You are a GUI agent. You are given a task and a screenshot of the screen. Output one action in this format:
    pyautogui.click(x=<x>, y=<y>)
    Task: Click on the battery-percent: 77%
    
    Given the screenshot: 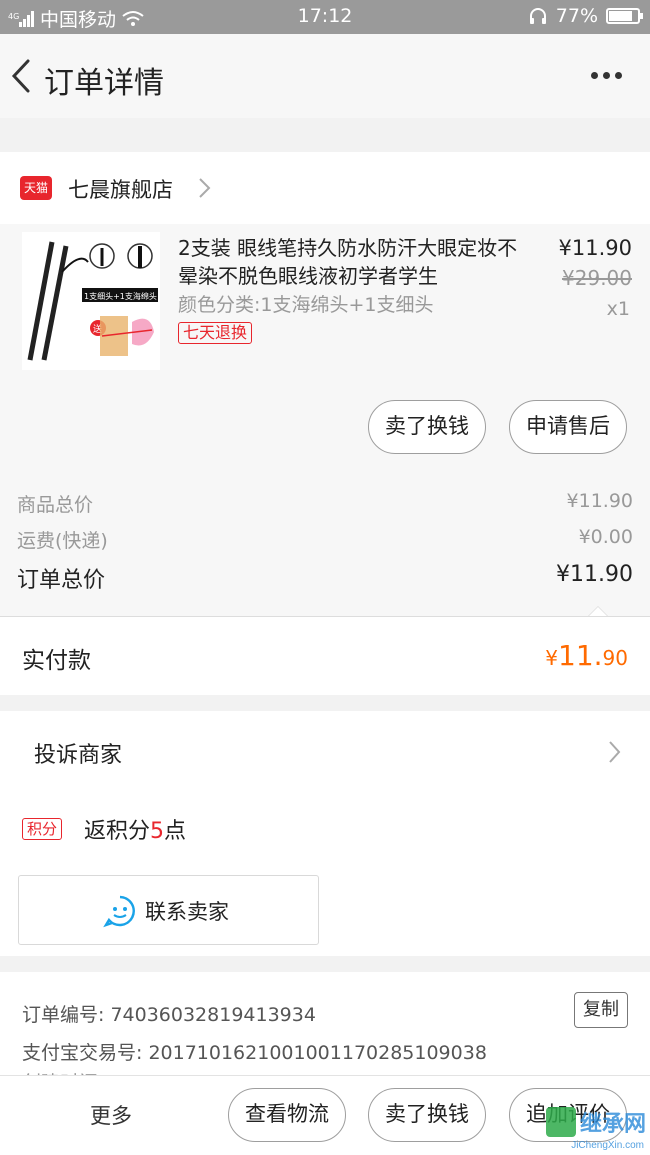 What is the action you would take?
    pyautogui.click(x=576, y=16)
    